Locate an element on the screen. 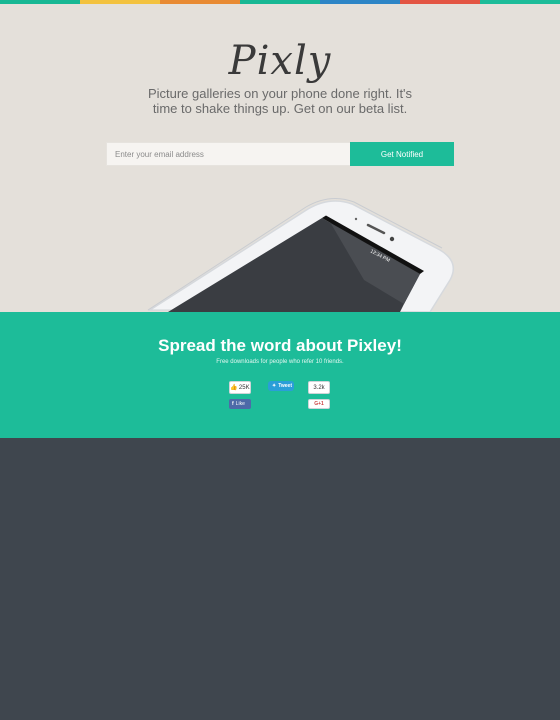  tweet-label: Tweet is located at coordinates (285, 386).